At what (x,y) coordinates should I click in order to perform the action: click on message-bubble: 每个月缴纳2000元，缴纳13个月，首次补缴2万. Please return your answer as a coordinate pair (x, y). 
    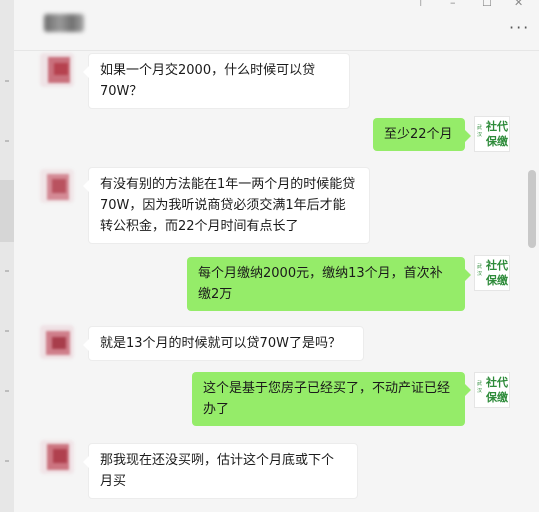
    Looking at the image, I should click on (329, 284).